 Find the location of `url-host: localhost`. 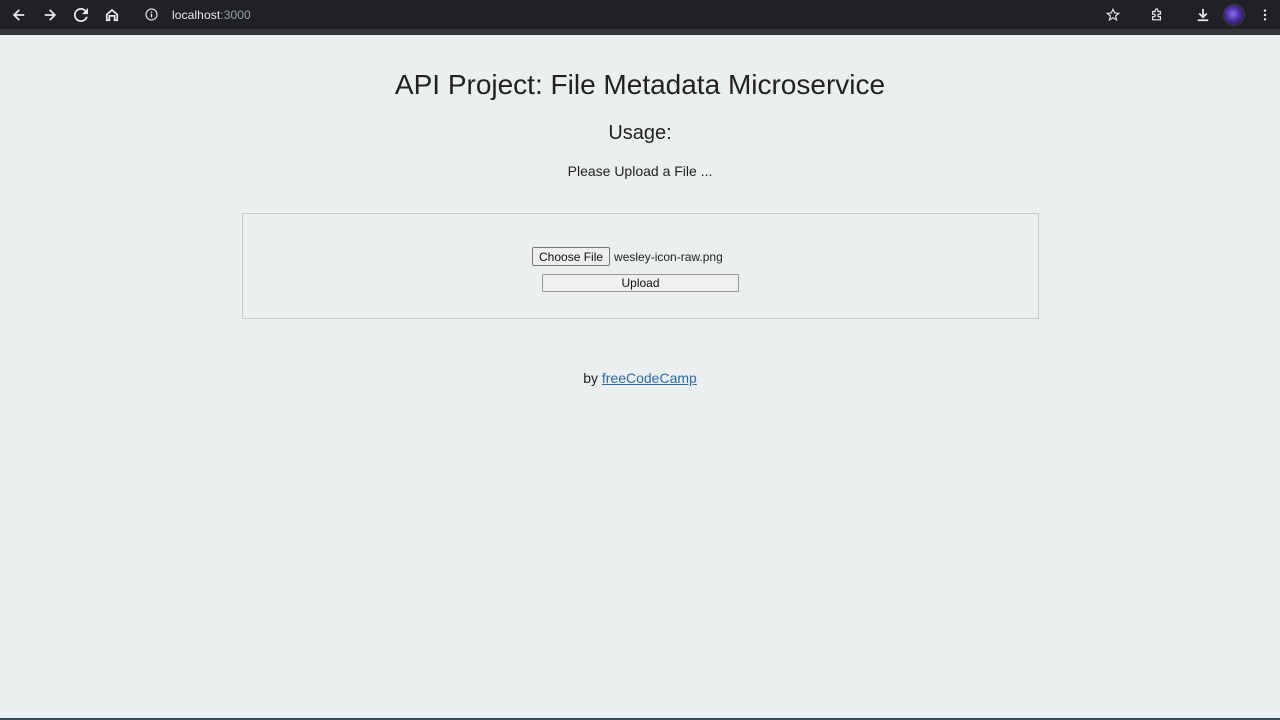

url-host: localhost is located at coordinates (196, 14).